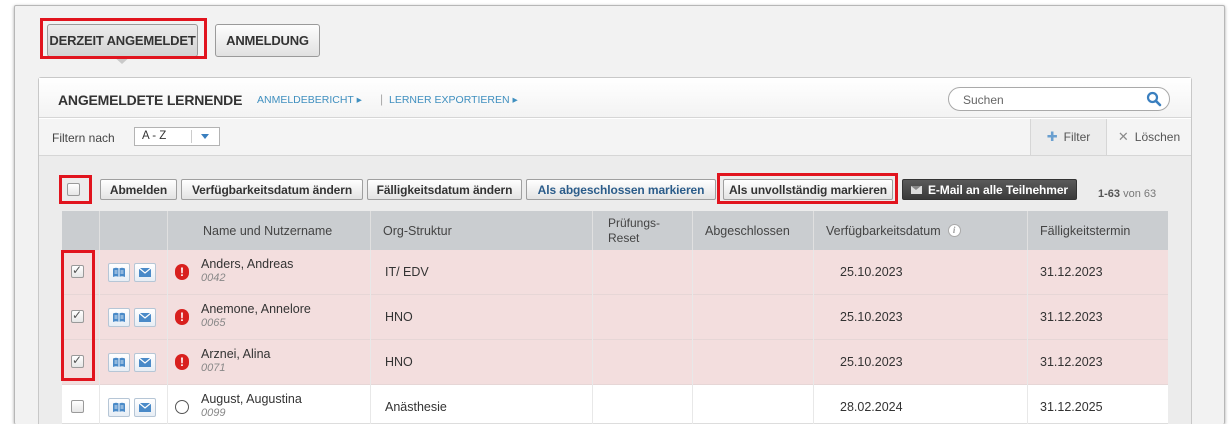 The height and width of the screenshot is (424, 1231). Describe the element at coordinates (954, 230) in the screenshot. I see `info-icon: i` at that location.